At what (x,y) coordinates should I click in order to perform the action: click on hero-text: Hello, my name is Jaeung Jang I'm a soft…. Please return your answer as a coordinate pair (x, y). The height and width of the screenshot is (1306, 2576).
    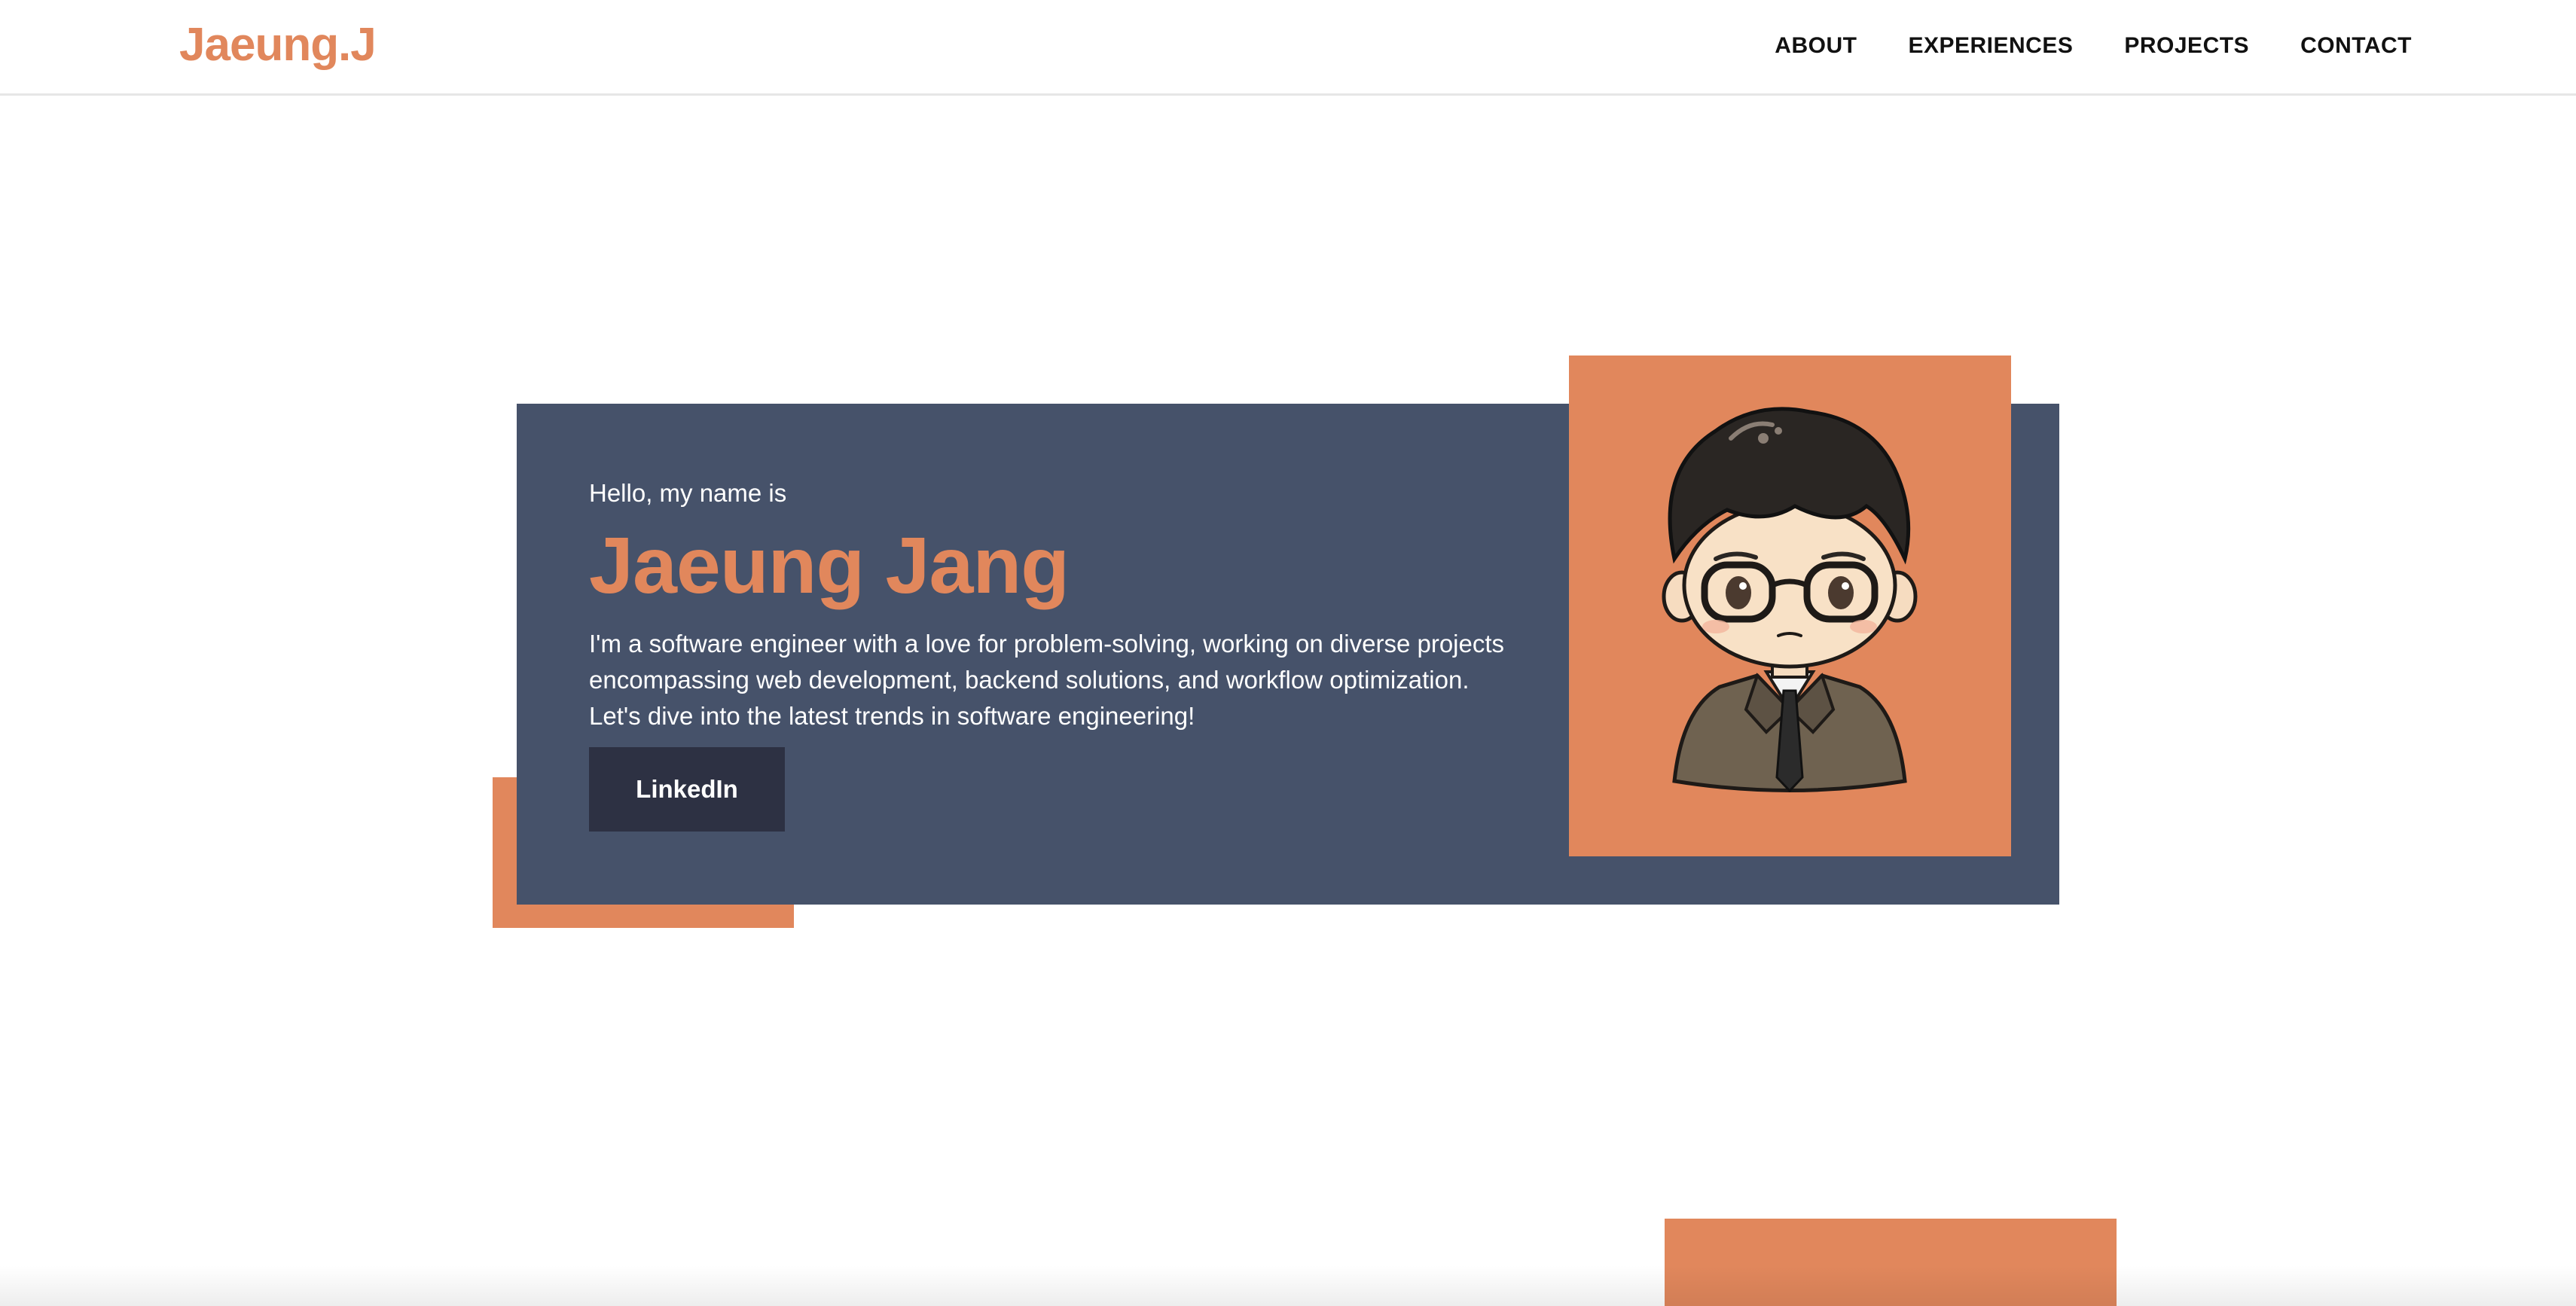
    Looking at the image, I should click on (1056, 606).